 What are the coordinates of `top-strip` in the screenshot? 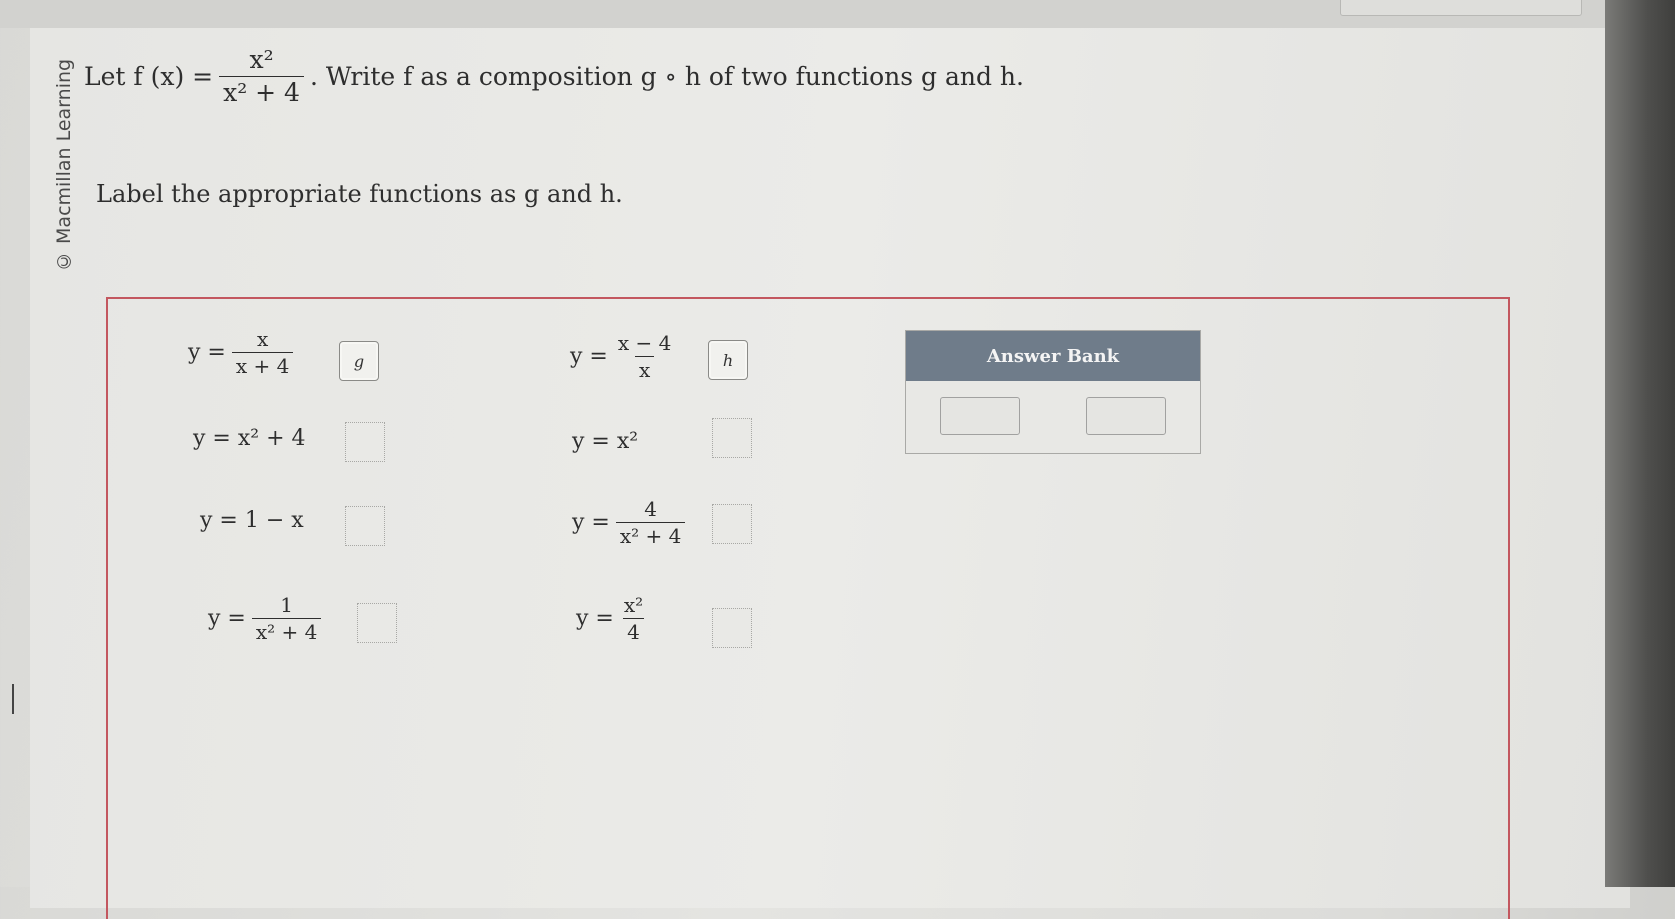 It's located at (837, 14).